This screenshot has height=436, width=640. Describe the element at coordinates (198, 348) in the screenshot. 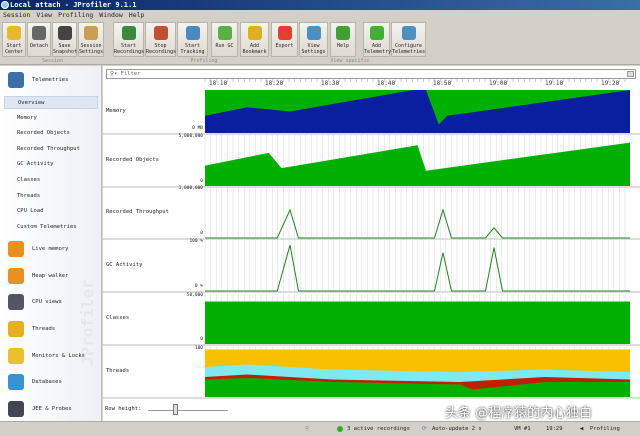

I see `row-max: 100` at that location.